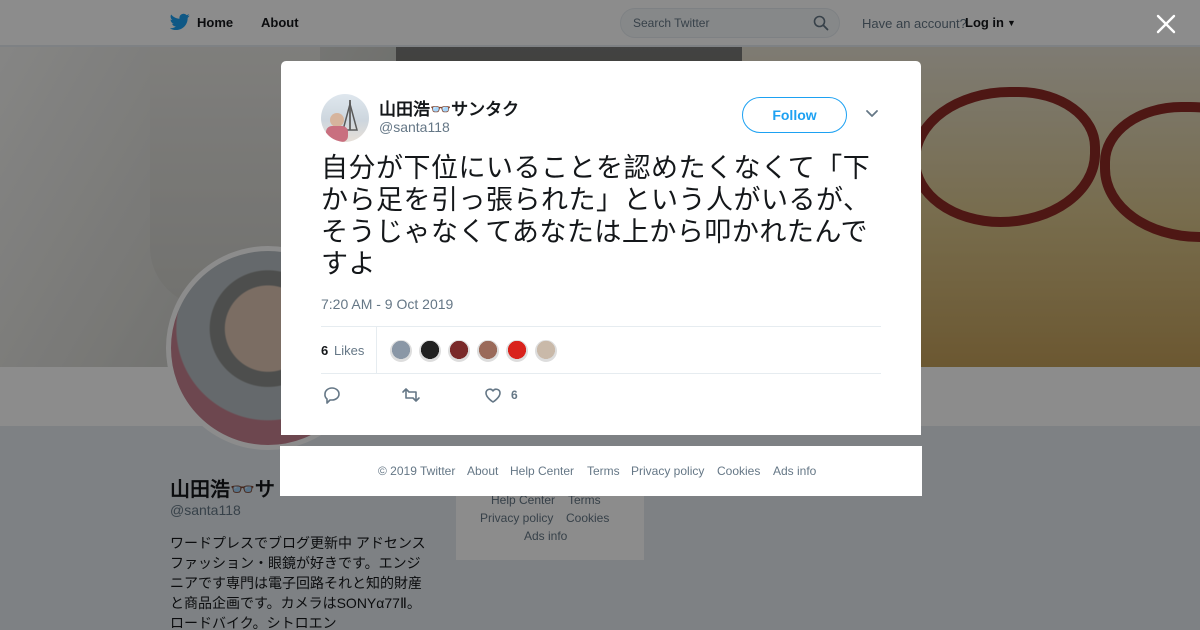 The width and height of the screenshot is (1200, 630). Describe the element at coordinates (387, 304) in the screenshot. I see `tweet-timestamp: 7:20 AM - 9 Oct 2019` at that location.